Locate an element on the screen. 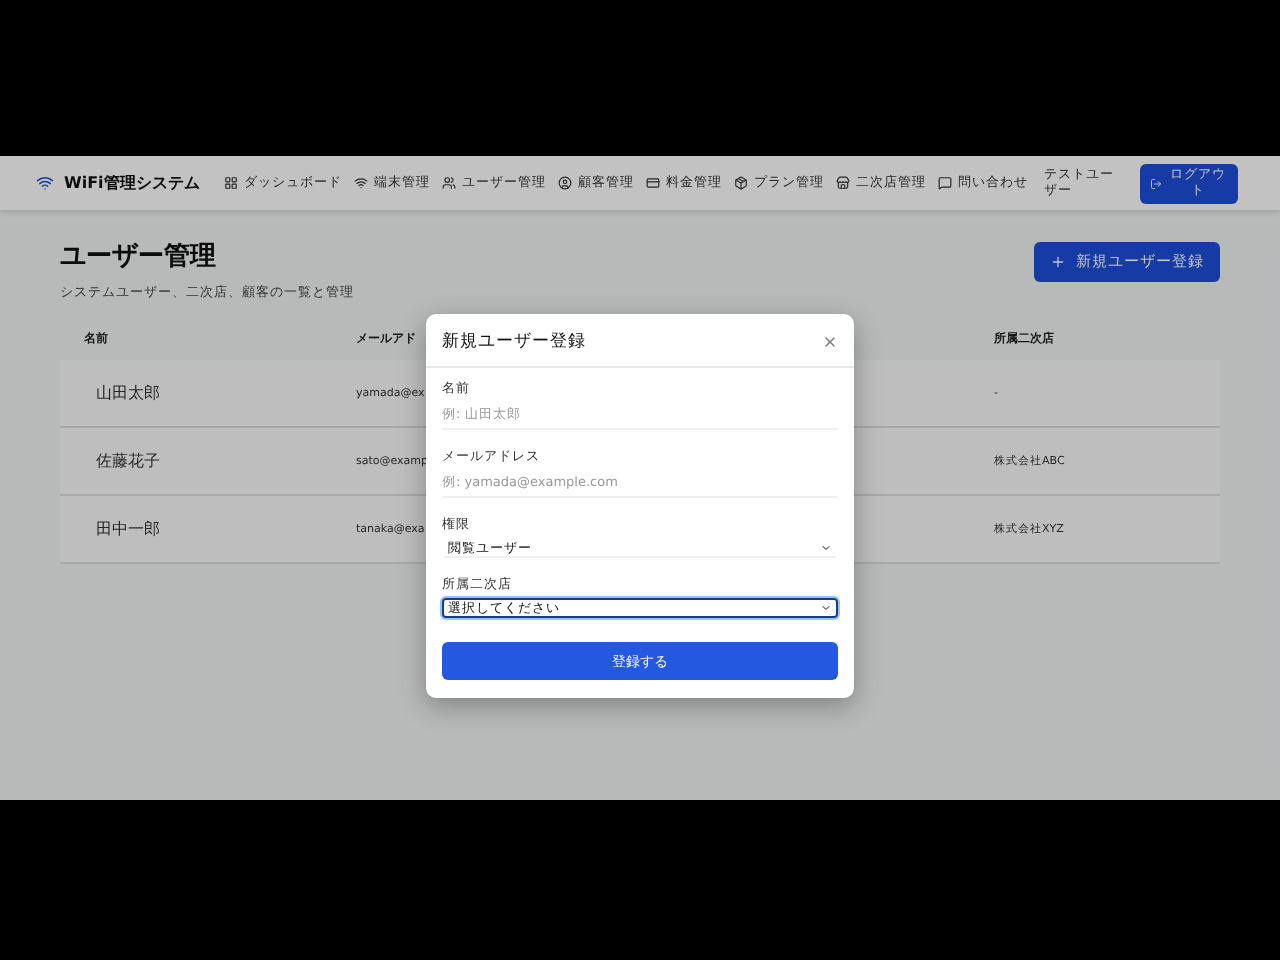  users-icon is located at coordinates (448, 183).